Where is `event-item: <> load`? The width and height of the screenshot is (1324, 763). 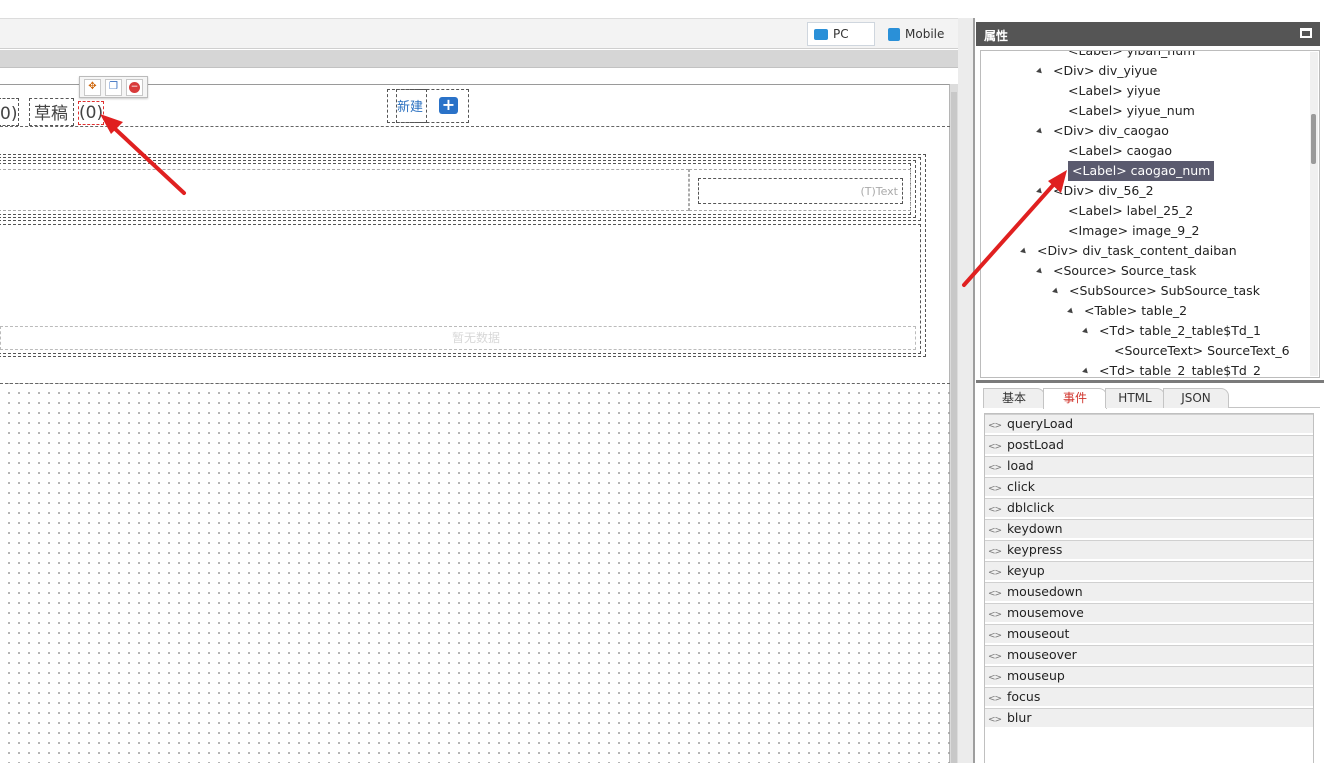
event-item: <> load is located at coordinates (1149, 466).